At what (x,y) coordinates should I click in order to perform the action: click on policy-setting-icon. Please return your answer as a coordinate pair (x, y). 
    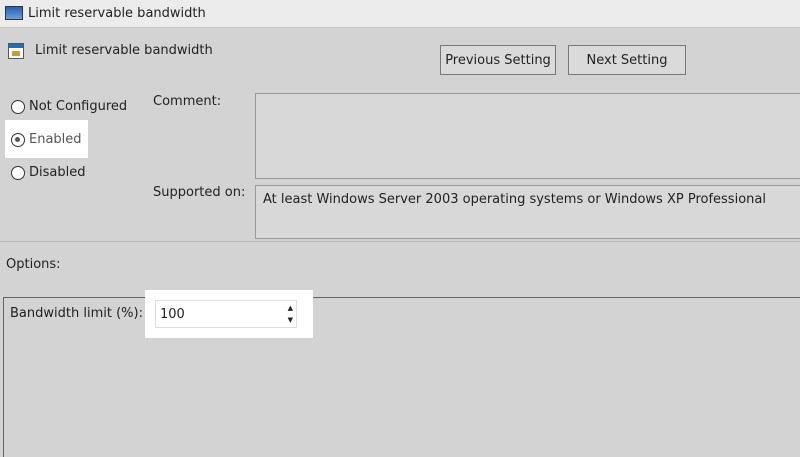
    Looking at the image, I should click on (16, 51).